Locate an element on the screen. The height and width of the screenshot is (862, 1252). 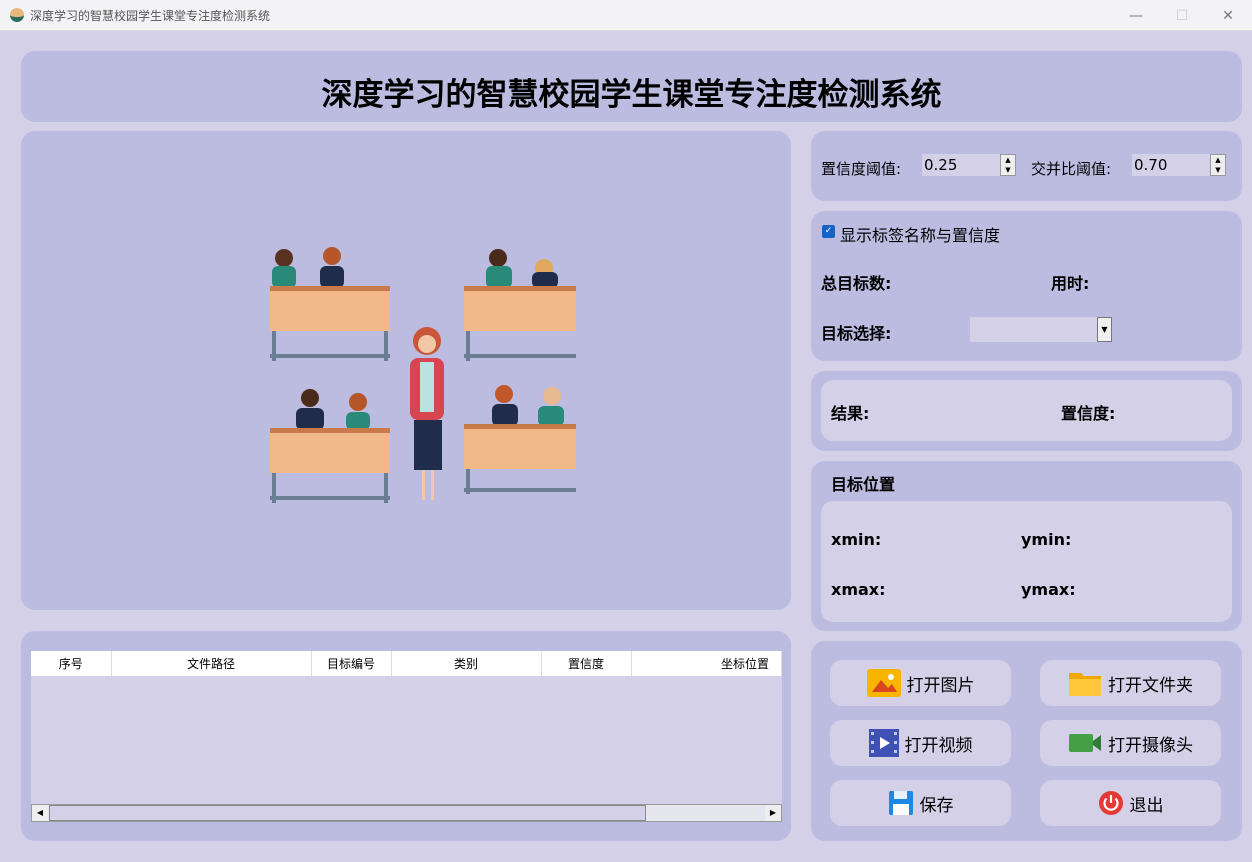
column-header-class: 类别 is located at coordinates (466, 663).